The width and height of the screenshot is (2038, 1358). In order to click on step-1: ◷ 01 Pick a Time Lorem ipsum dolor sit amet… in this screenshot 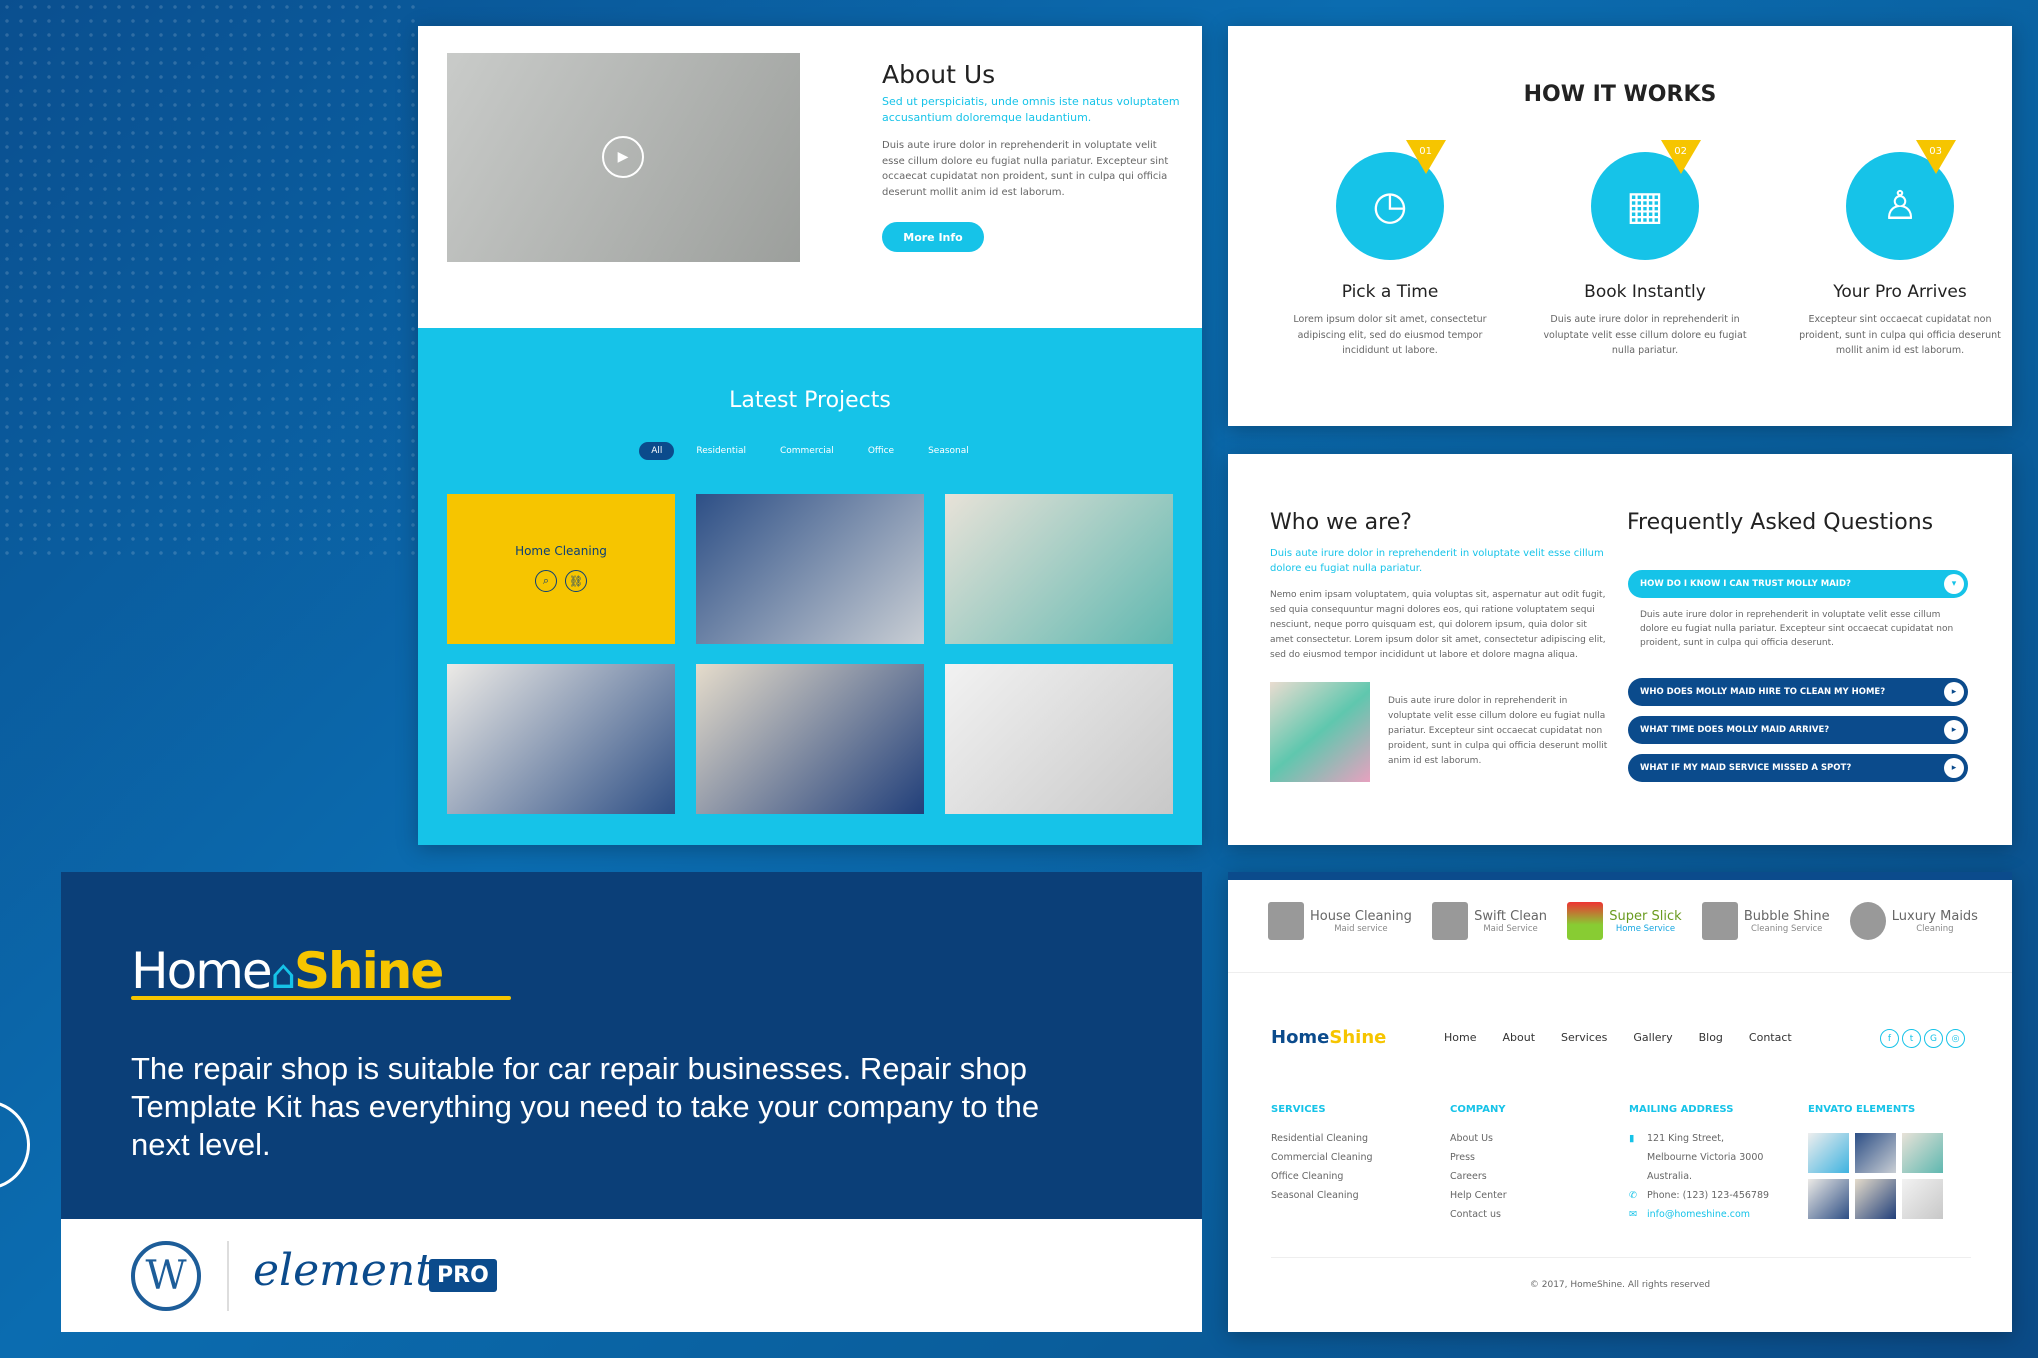, I will do `click(1390, 249)`.